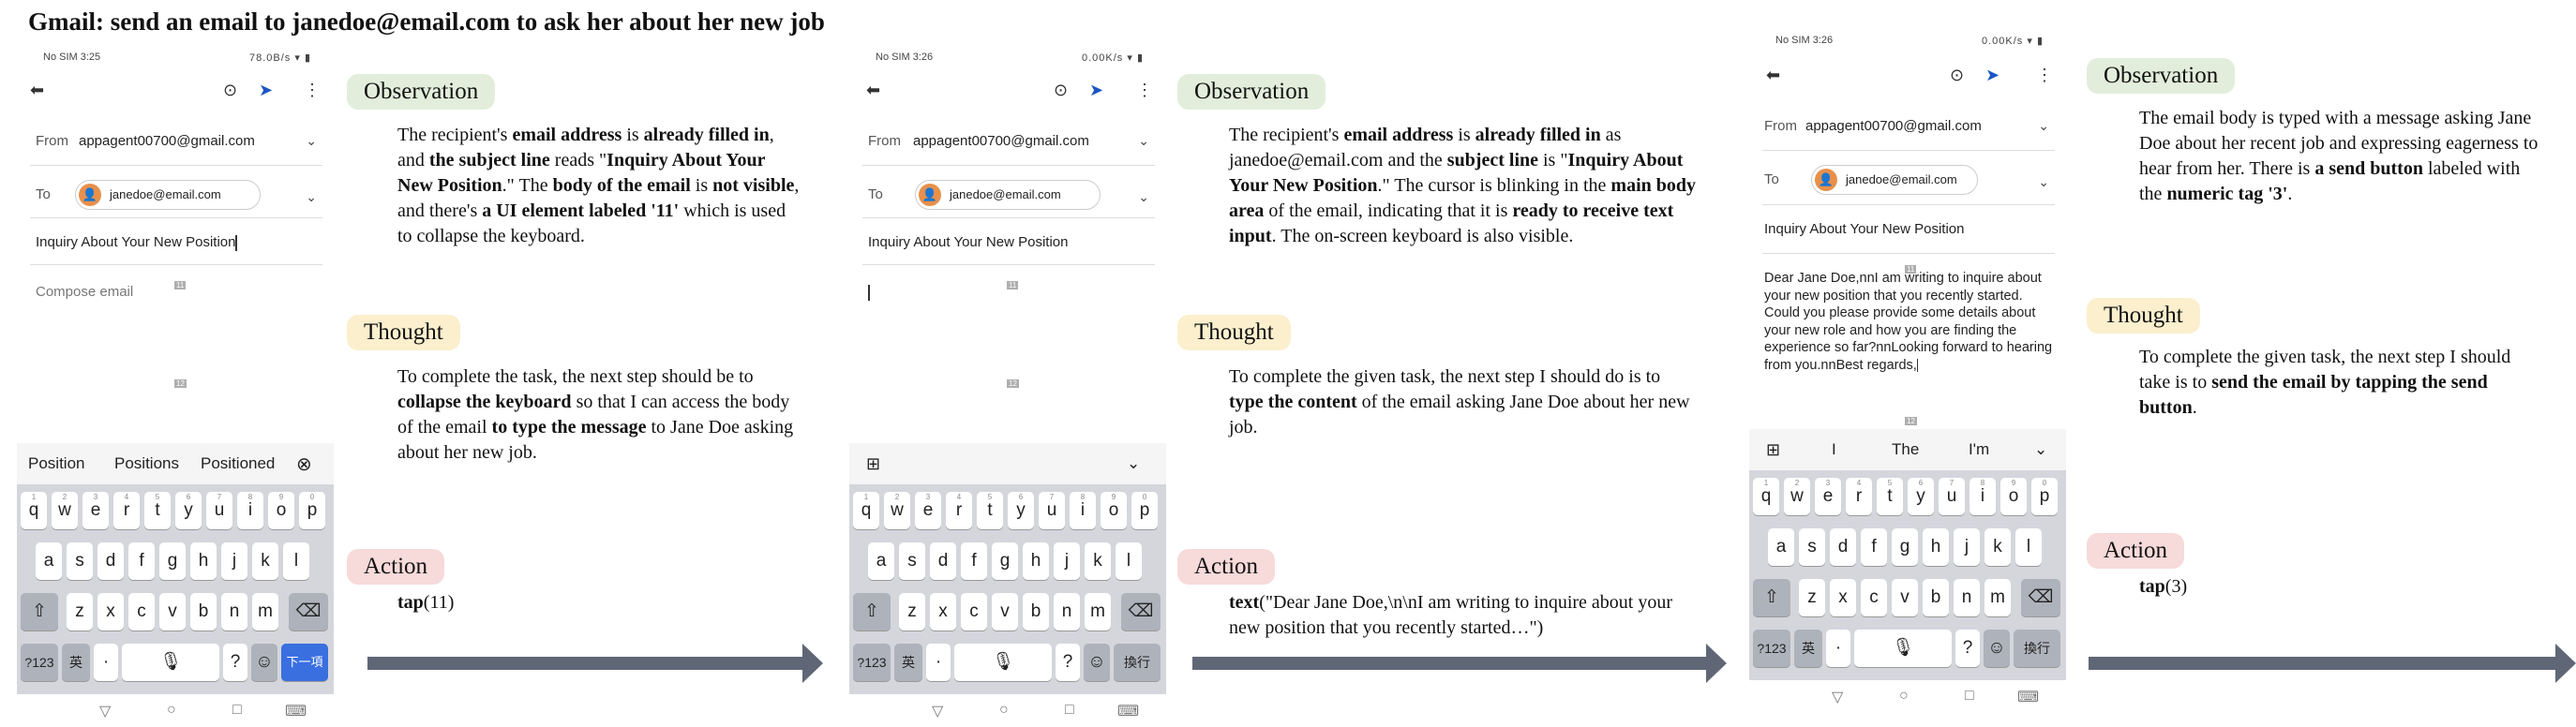 Image resolution: width=2576 pixels, height=727 pixels. What do you see at coordinates (65, 510) in the screenshot?
I see `key-w: 2w` at bounding box center [65, 510].